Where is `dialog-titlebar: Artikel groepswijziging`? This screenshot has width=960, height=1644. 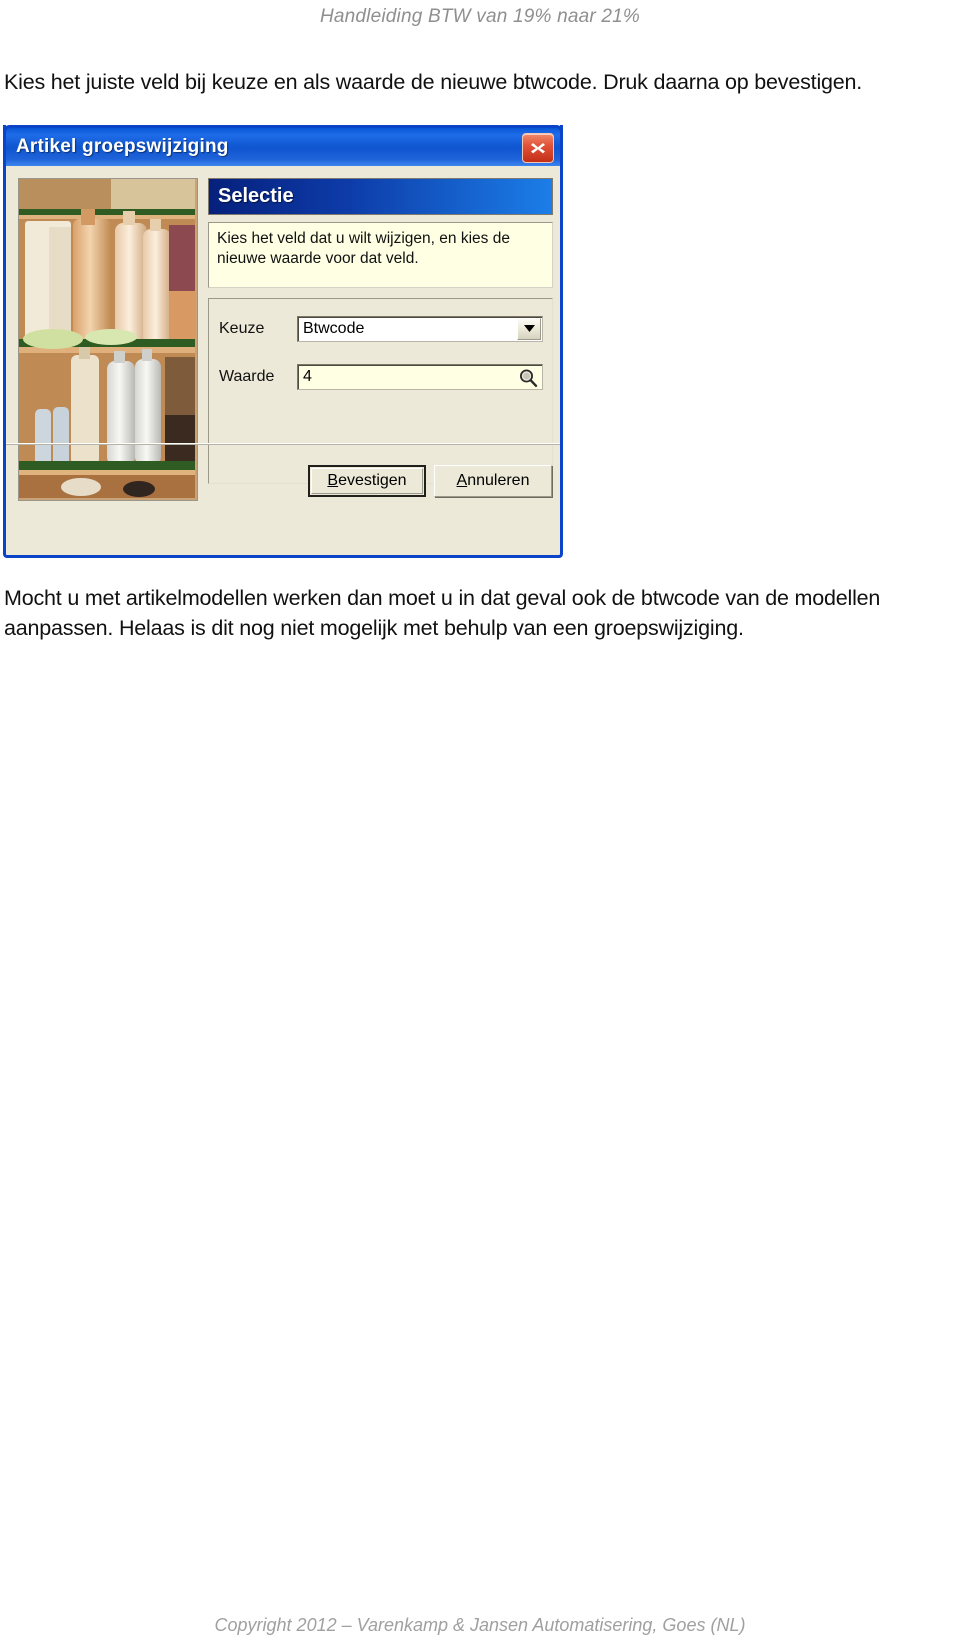
dialog-titlebar: Artikel groepswijziging is located at coordinates (283, 145).